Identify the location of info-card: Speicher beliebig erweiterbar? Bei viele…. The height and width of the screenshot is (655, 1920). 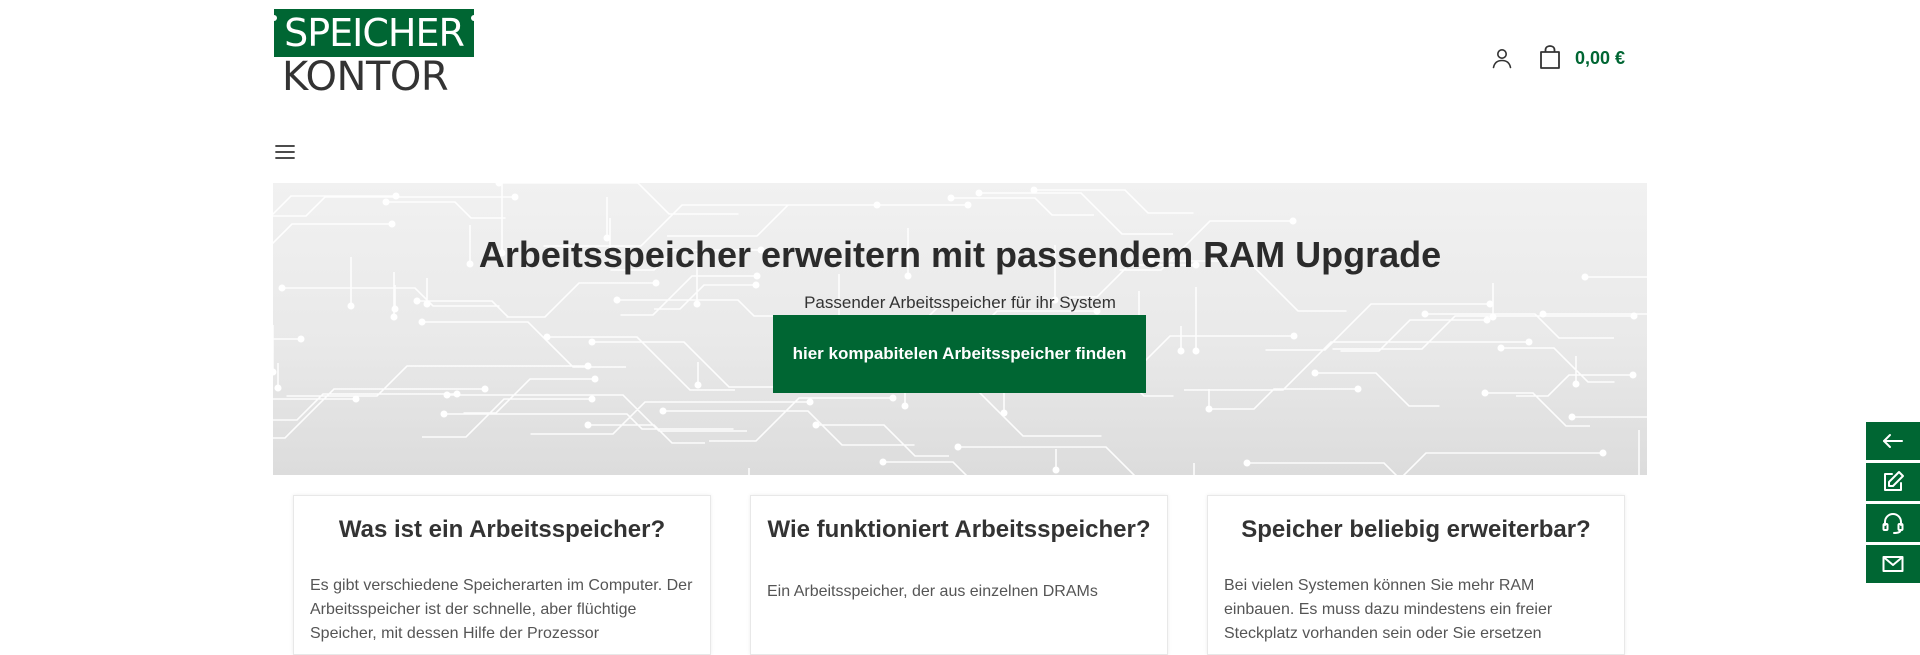
(1416, 575).